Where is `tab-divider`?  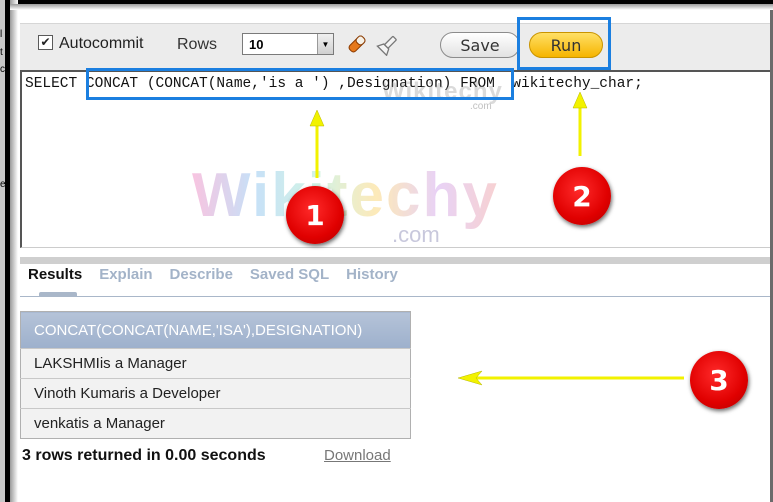
tab-divider is located at coordinates (395, 296).